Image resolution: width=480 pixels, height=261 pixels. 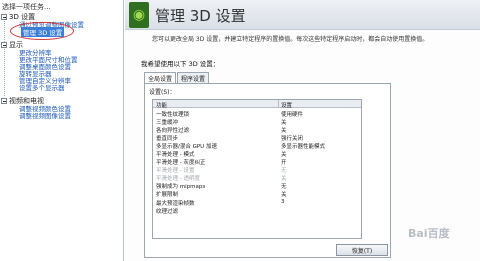 I want to click on table-row: 平滑处理 - 模式关, so click(x=257, y=153).